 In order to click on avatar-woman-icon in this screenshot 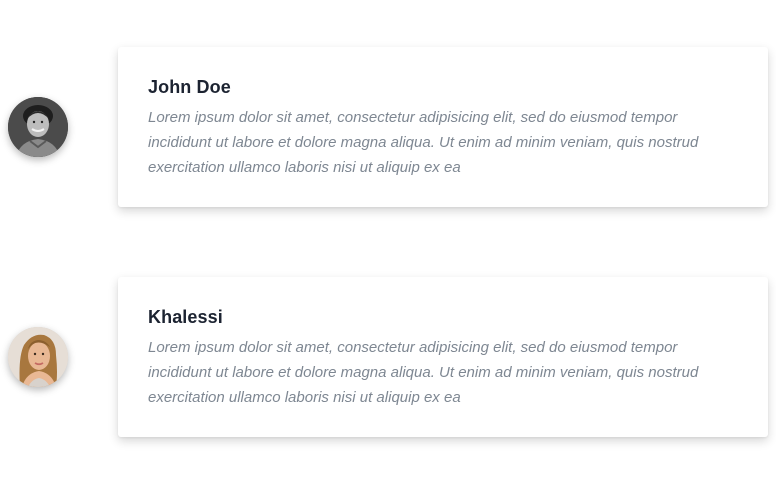, I will do `click(38, 357)`.